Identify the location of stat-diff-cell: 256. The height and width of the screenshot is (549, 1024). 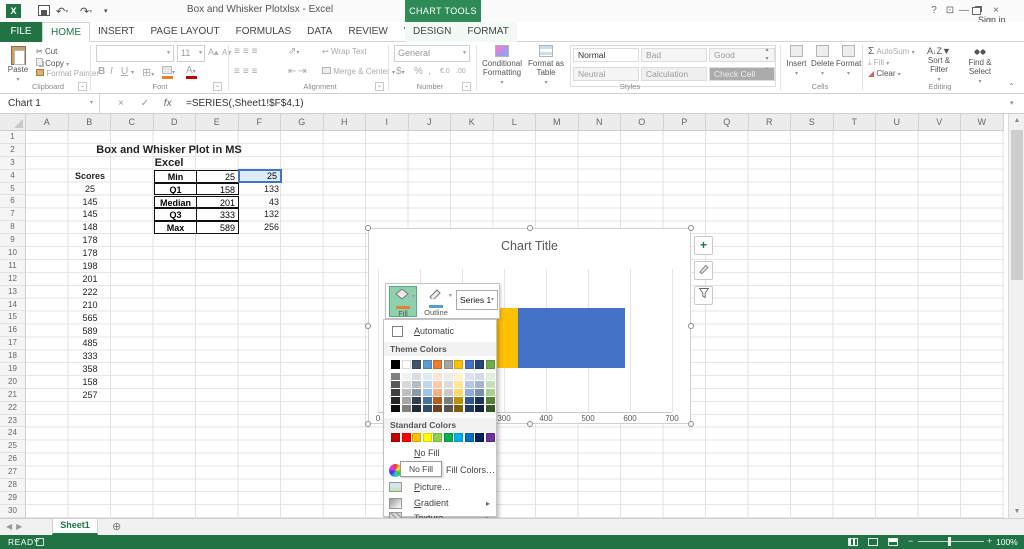
(259, 227).